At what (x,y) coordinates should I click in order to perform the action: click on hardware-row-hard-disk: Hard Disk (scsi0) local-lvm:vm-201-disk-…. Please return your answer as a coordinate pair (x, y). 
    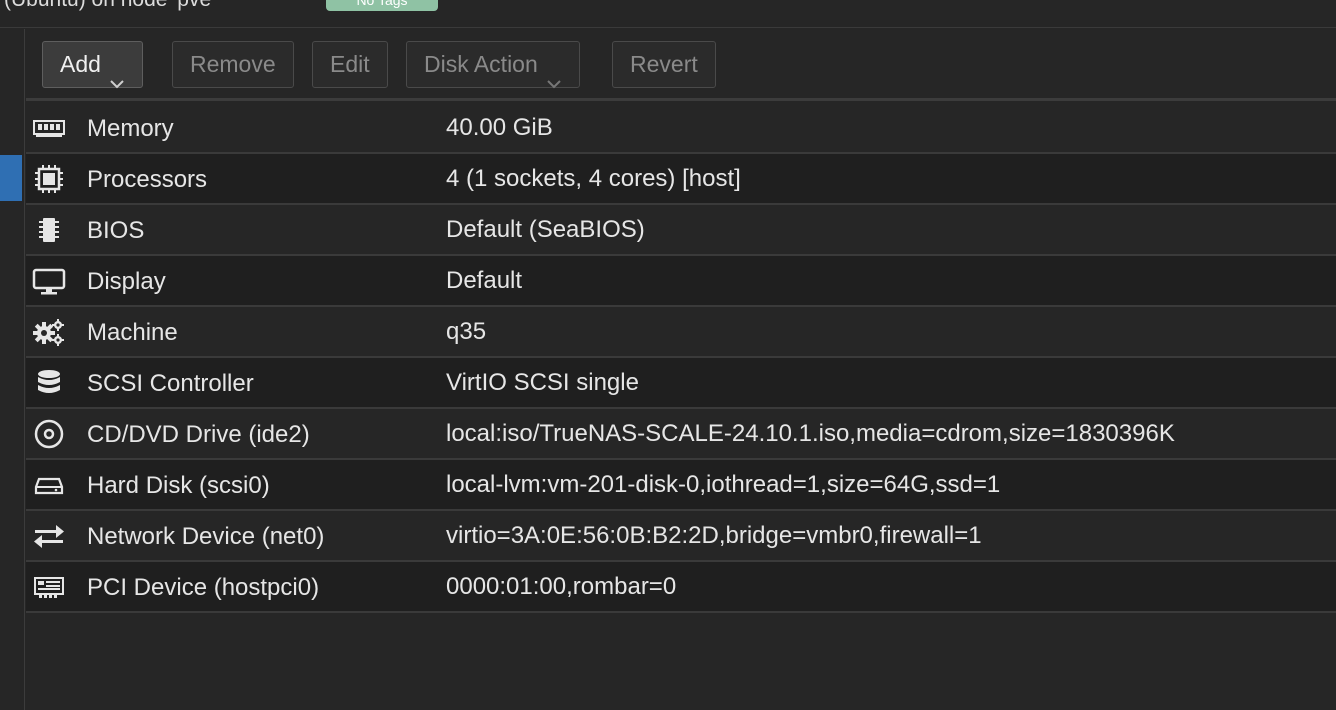
    Looking at the image, I should click on (681, 485).